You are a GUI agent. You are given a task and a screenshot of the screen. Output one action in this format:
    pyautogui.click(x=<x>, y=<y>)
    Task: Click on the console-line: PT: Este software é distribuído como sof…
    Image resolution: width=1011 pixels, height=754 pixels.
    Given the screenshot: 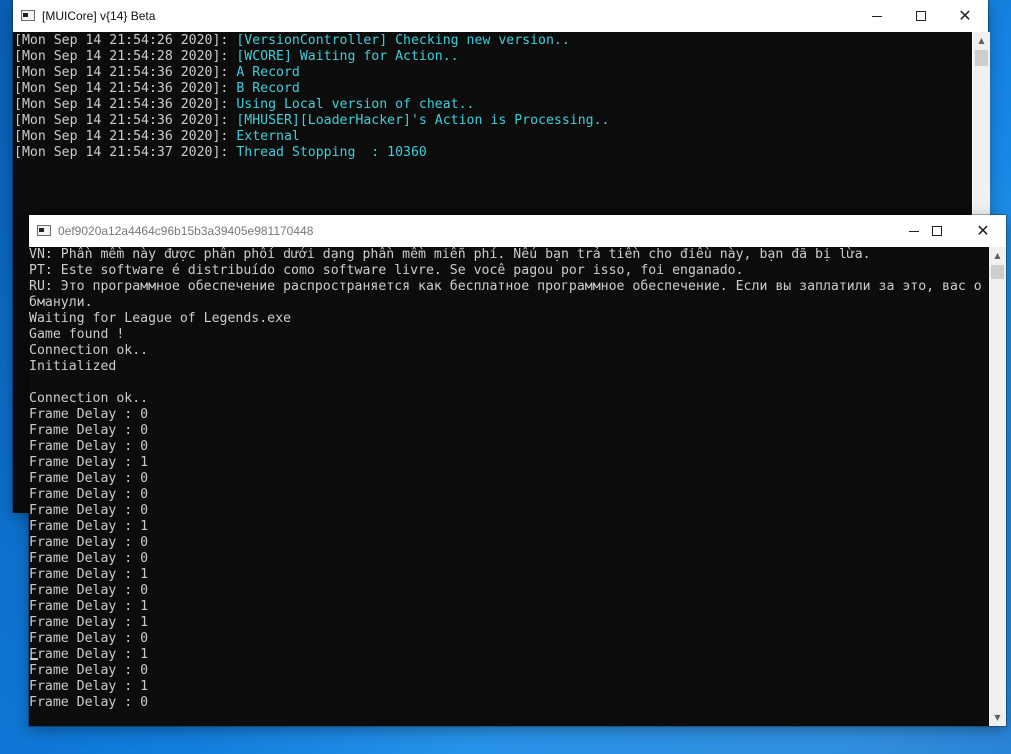 What is the action you would take?
    pyautogui.click(x=386, y=270)
    